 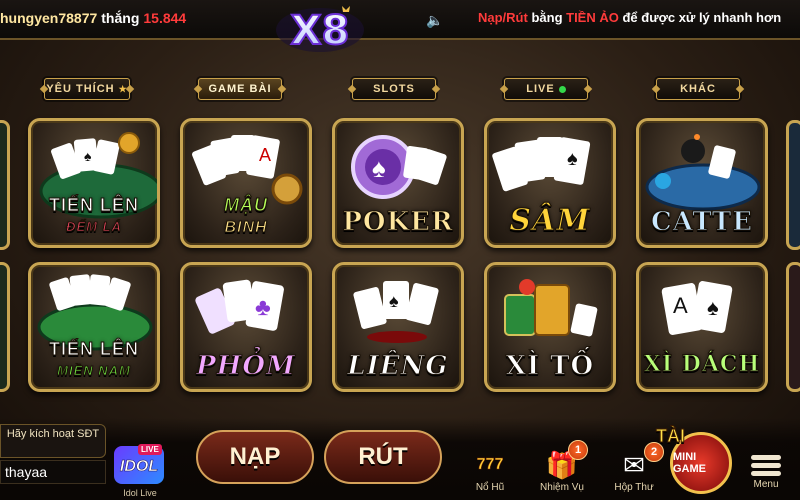 What do you see at coordinates (550, 221) in the screenshot?
I see `game-title: SÂM` at bounding box center [550, 221].